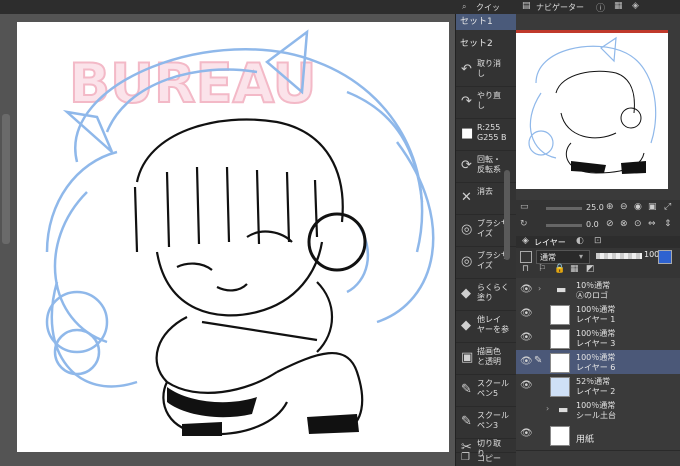 Image resolution: width=680 pixels, height=466 pixels. What do you see at coordinates (486, 22) in the screenshot?
I see `set-tab-1: セット1` at bounding box center [486, 22].